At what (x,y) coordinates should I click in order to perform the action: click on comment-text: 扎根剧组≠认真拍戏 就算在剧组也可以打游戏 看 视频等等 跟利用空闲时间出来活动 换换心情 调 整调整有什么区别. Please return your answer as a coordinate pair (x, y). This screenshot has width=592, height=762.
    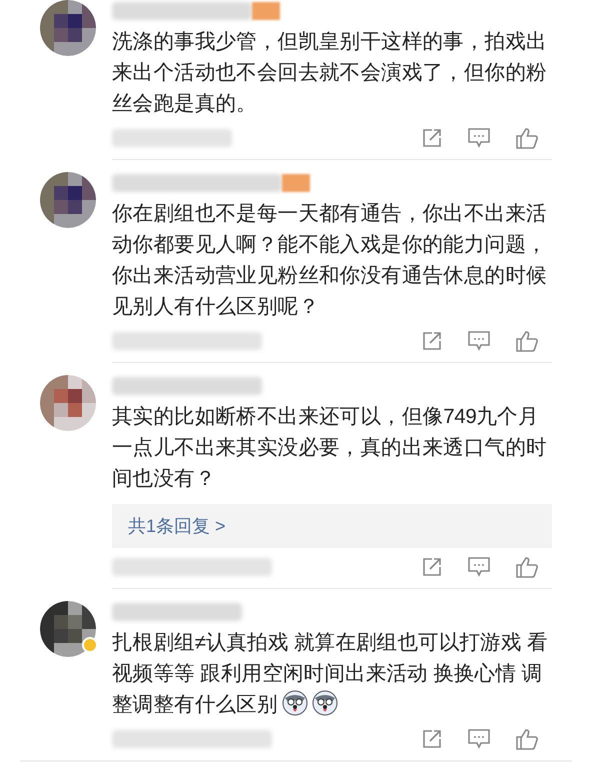
    Looking at the image, I should click on (330, 674).